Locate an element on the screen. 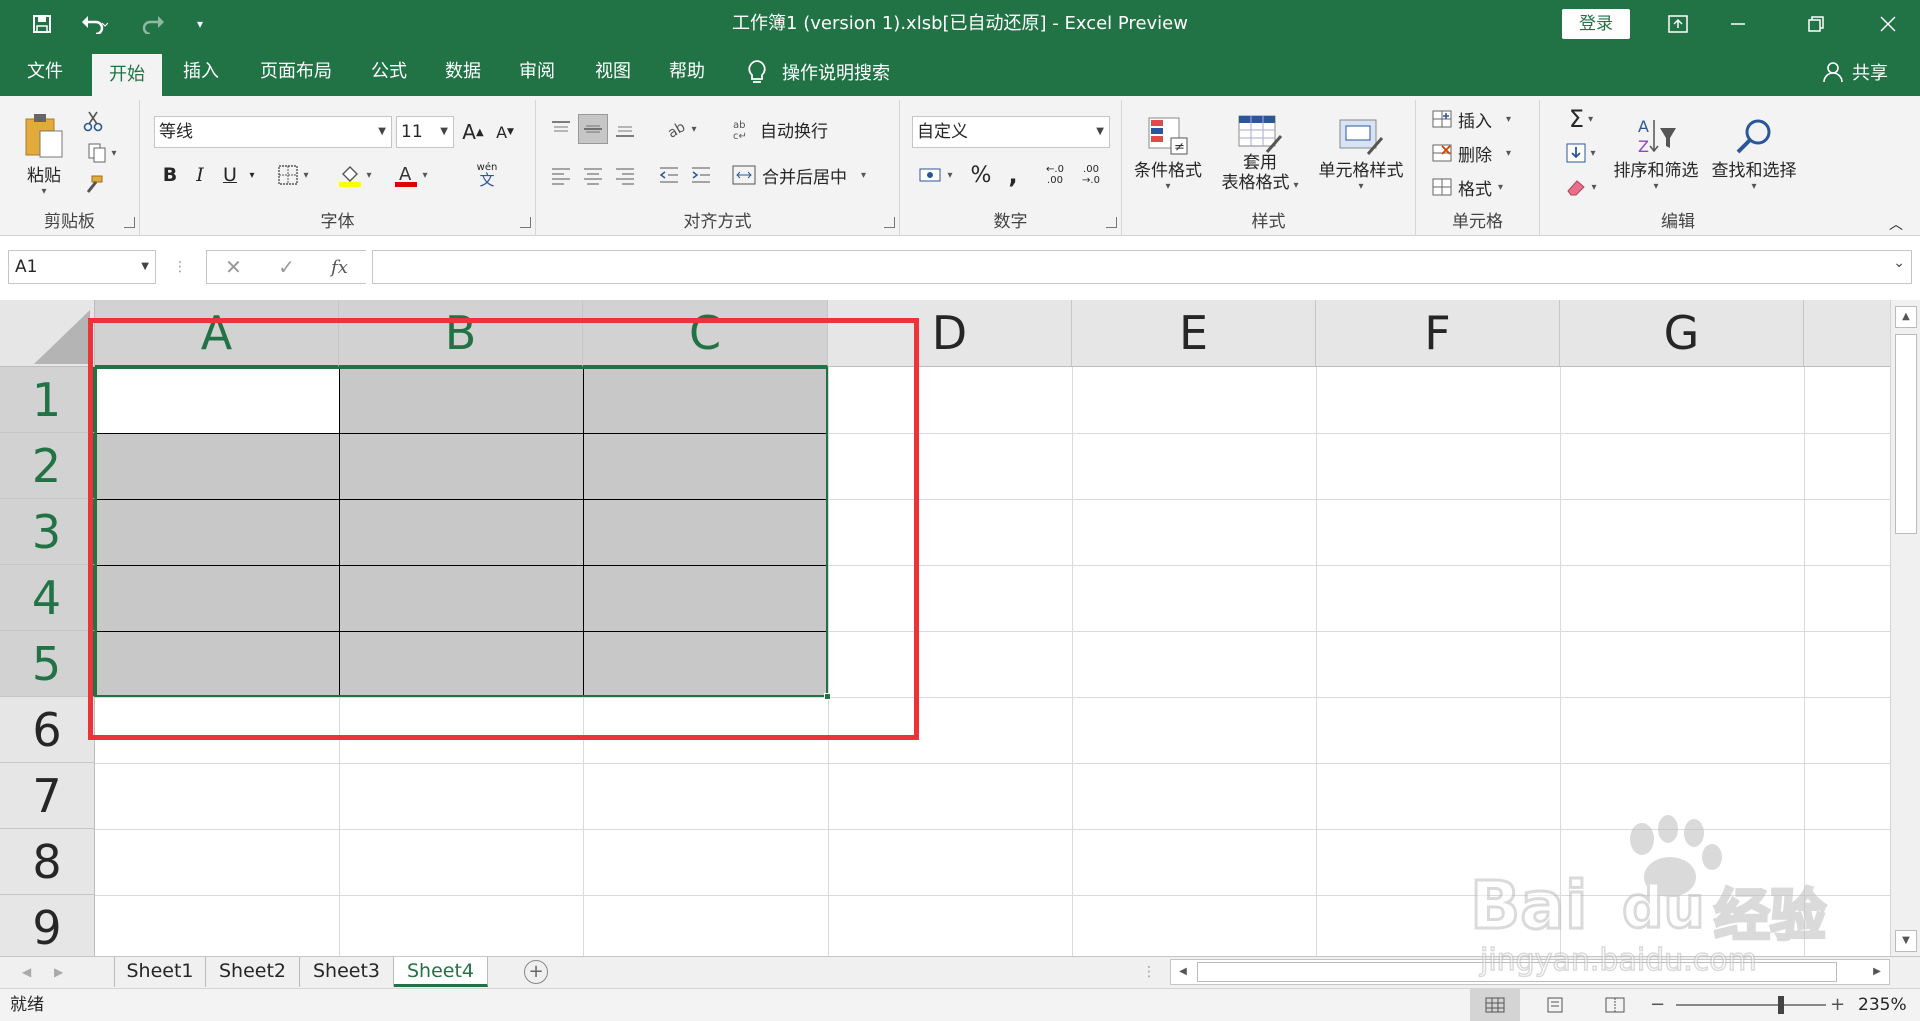 The height and width of the screenshot is (1021, 1920). copy-icon: ▾ is located at coordinates (102, 153).